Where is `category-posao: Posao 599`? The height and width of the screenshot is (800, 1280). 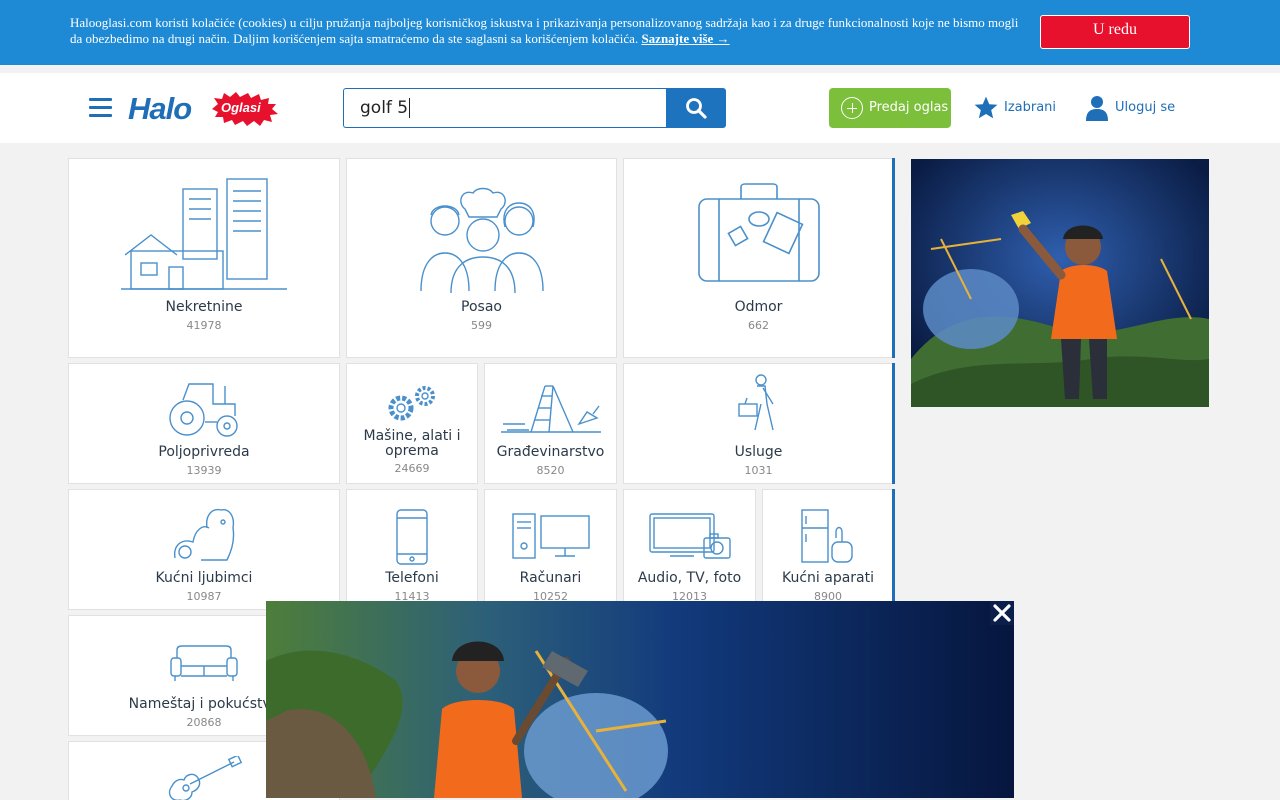
category-posao: Posao 599 is located at coordinates (481, 258).